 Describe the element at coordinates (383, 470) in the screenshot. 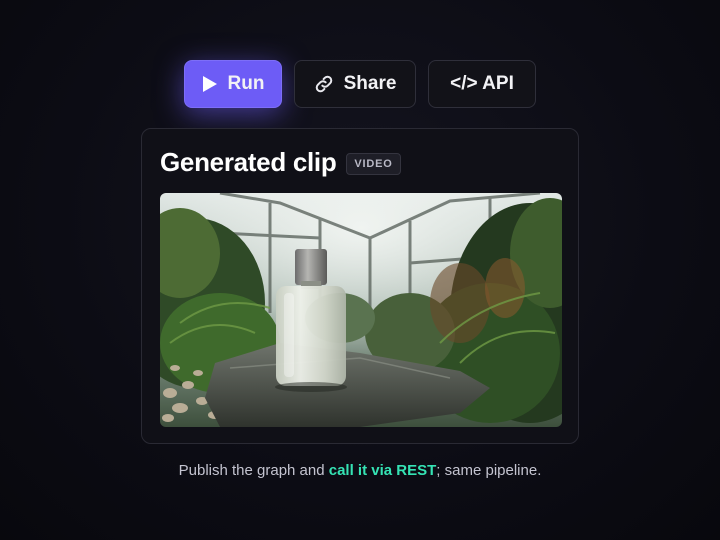

I see `rest-link: call it via REST` at that location.